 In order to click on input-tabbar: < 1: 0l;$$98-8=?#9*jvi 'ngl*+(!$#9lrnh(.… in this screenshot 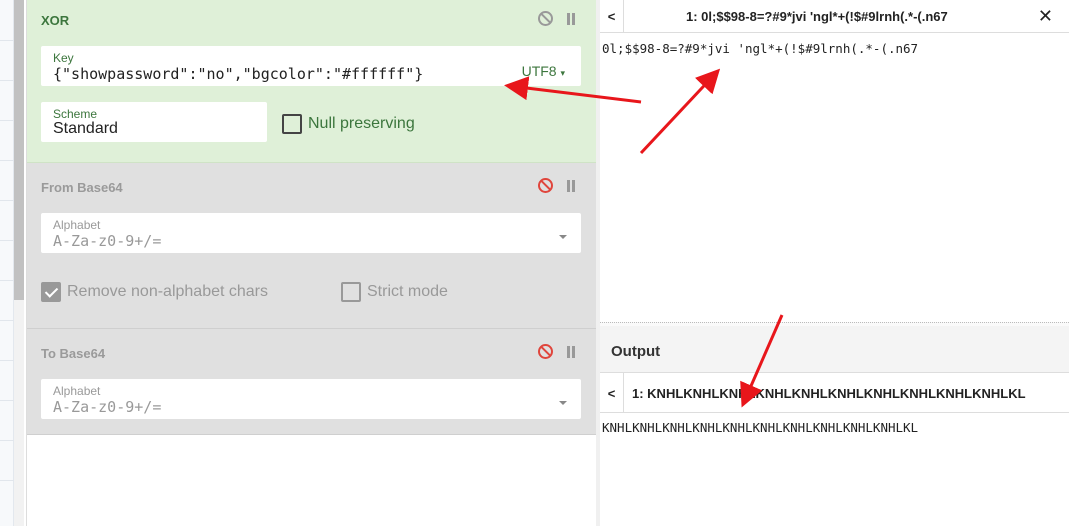, I will do `click(834, 16)`.